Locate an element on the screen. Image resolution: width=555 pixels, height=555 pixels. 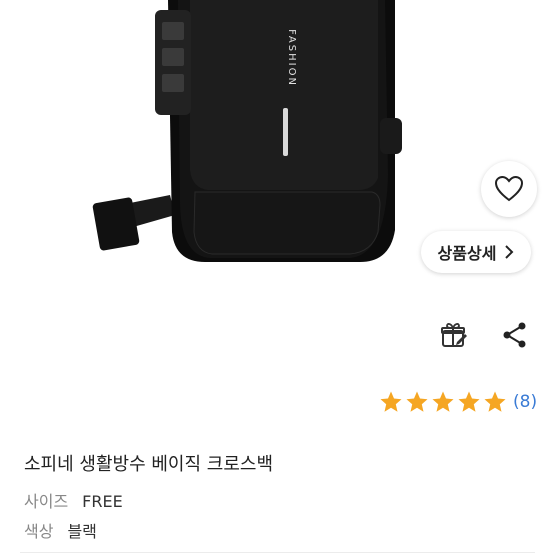
color-spec: 색상 블랙 is located at coordinates (60, 530).